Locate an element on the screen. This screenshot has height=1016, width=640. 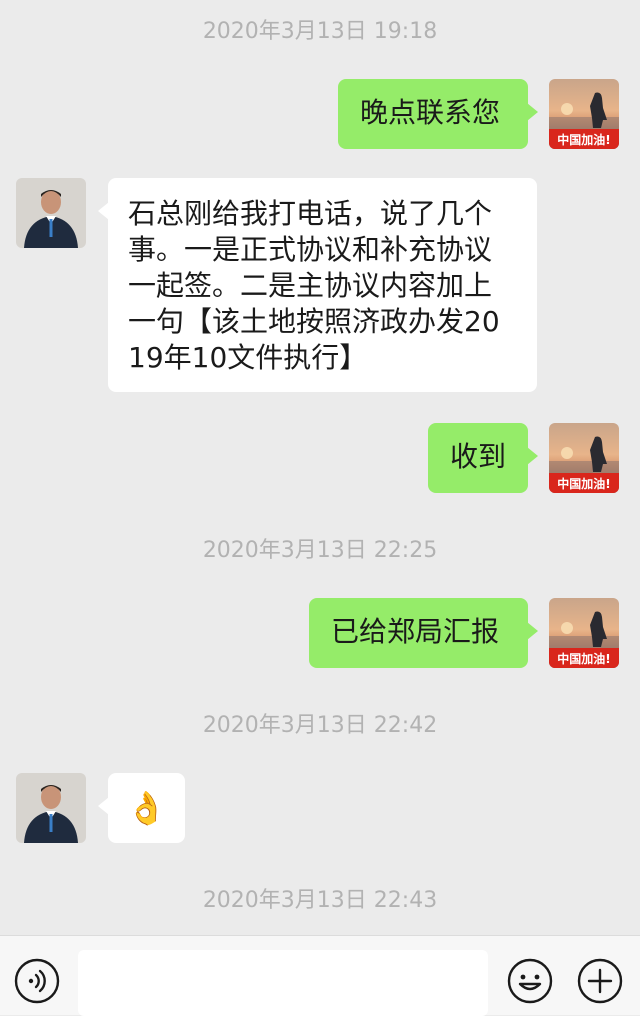
voice-icon is located at coordinates (37, 981).